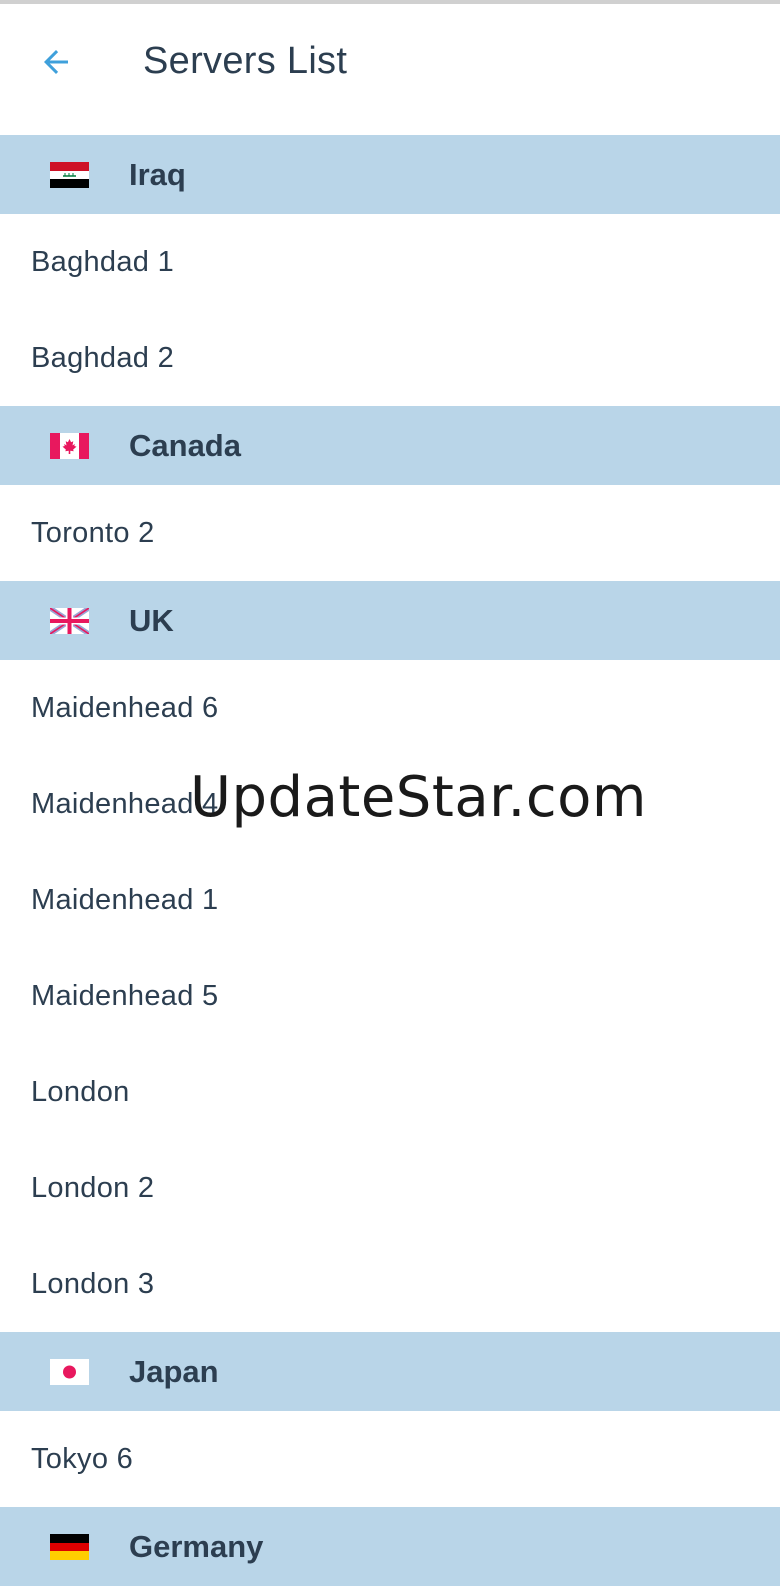  I want to click on country-header-iraq: Iraq, so click(390, 174).